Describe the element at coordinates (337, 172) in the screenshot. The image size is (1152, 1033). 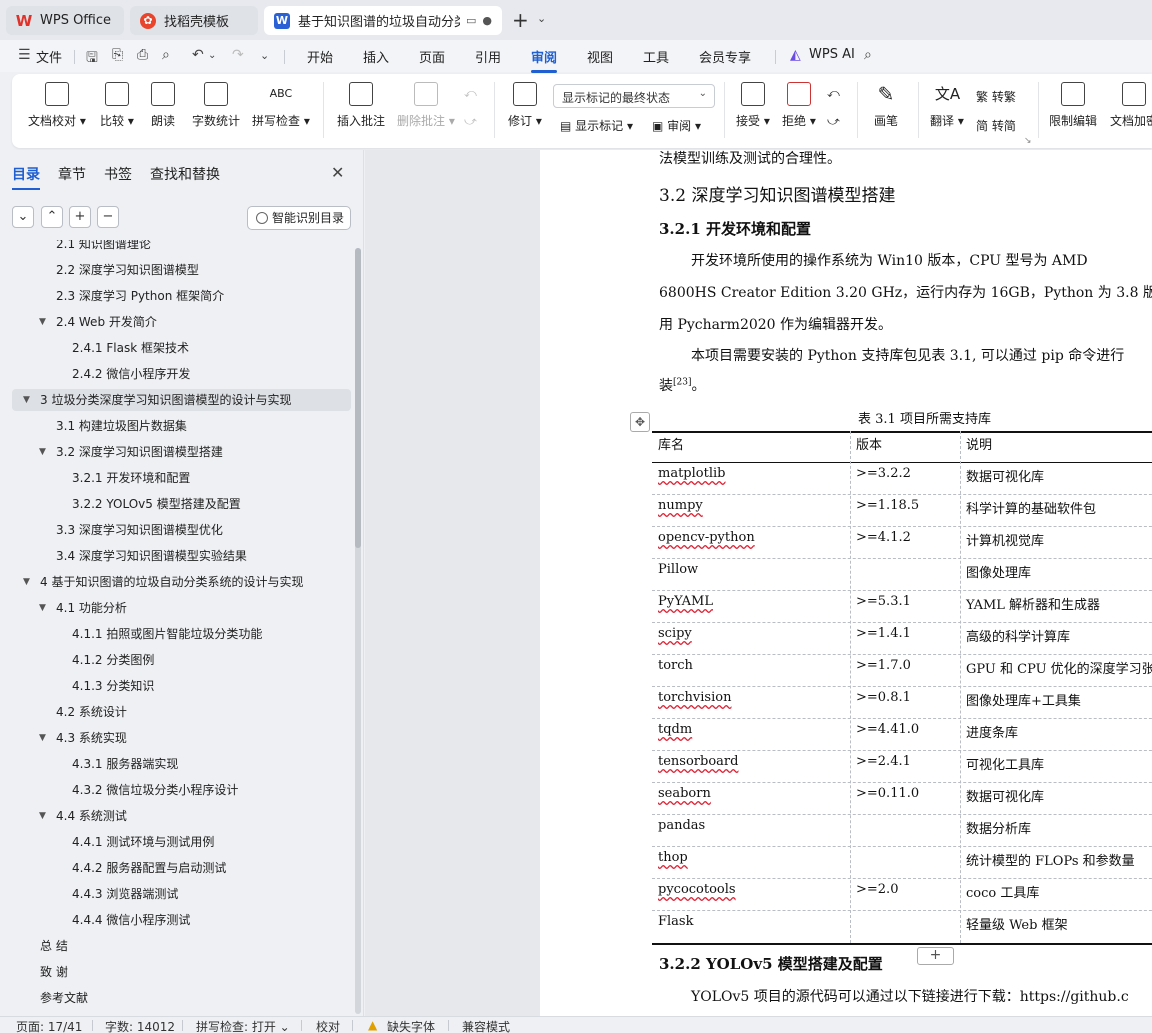
I see `close-icon: ✕` at that location.